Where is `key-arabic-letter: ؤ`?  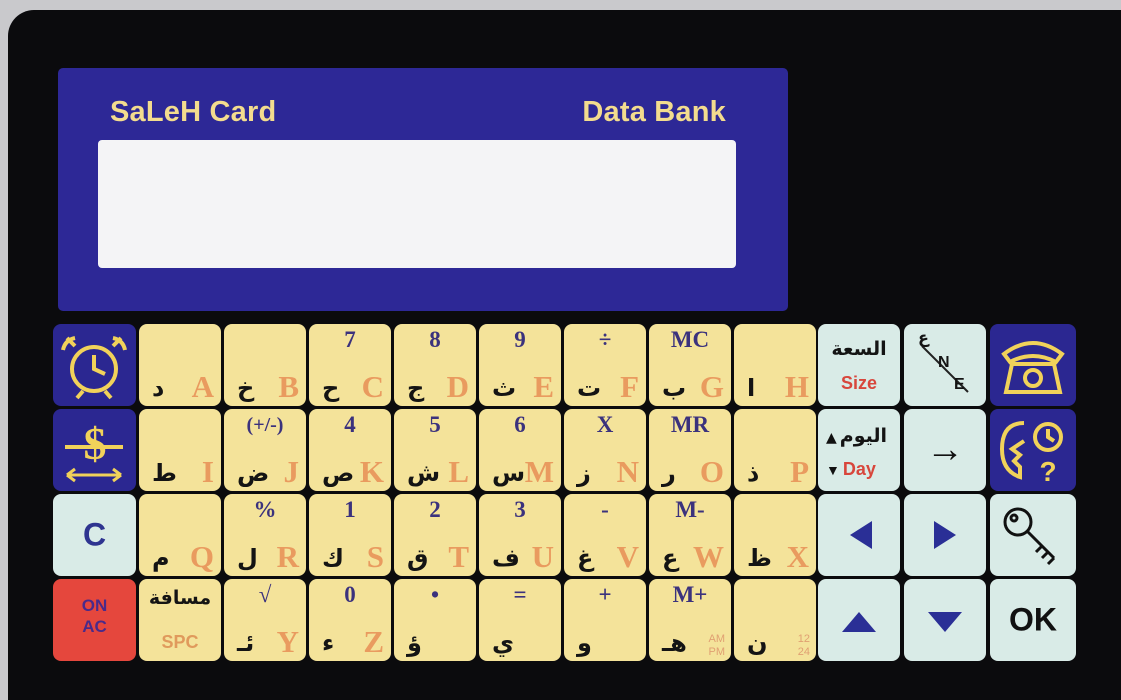 key-arabic-letter: ؤ is located at coordinates (414, 643).